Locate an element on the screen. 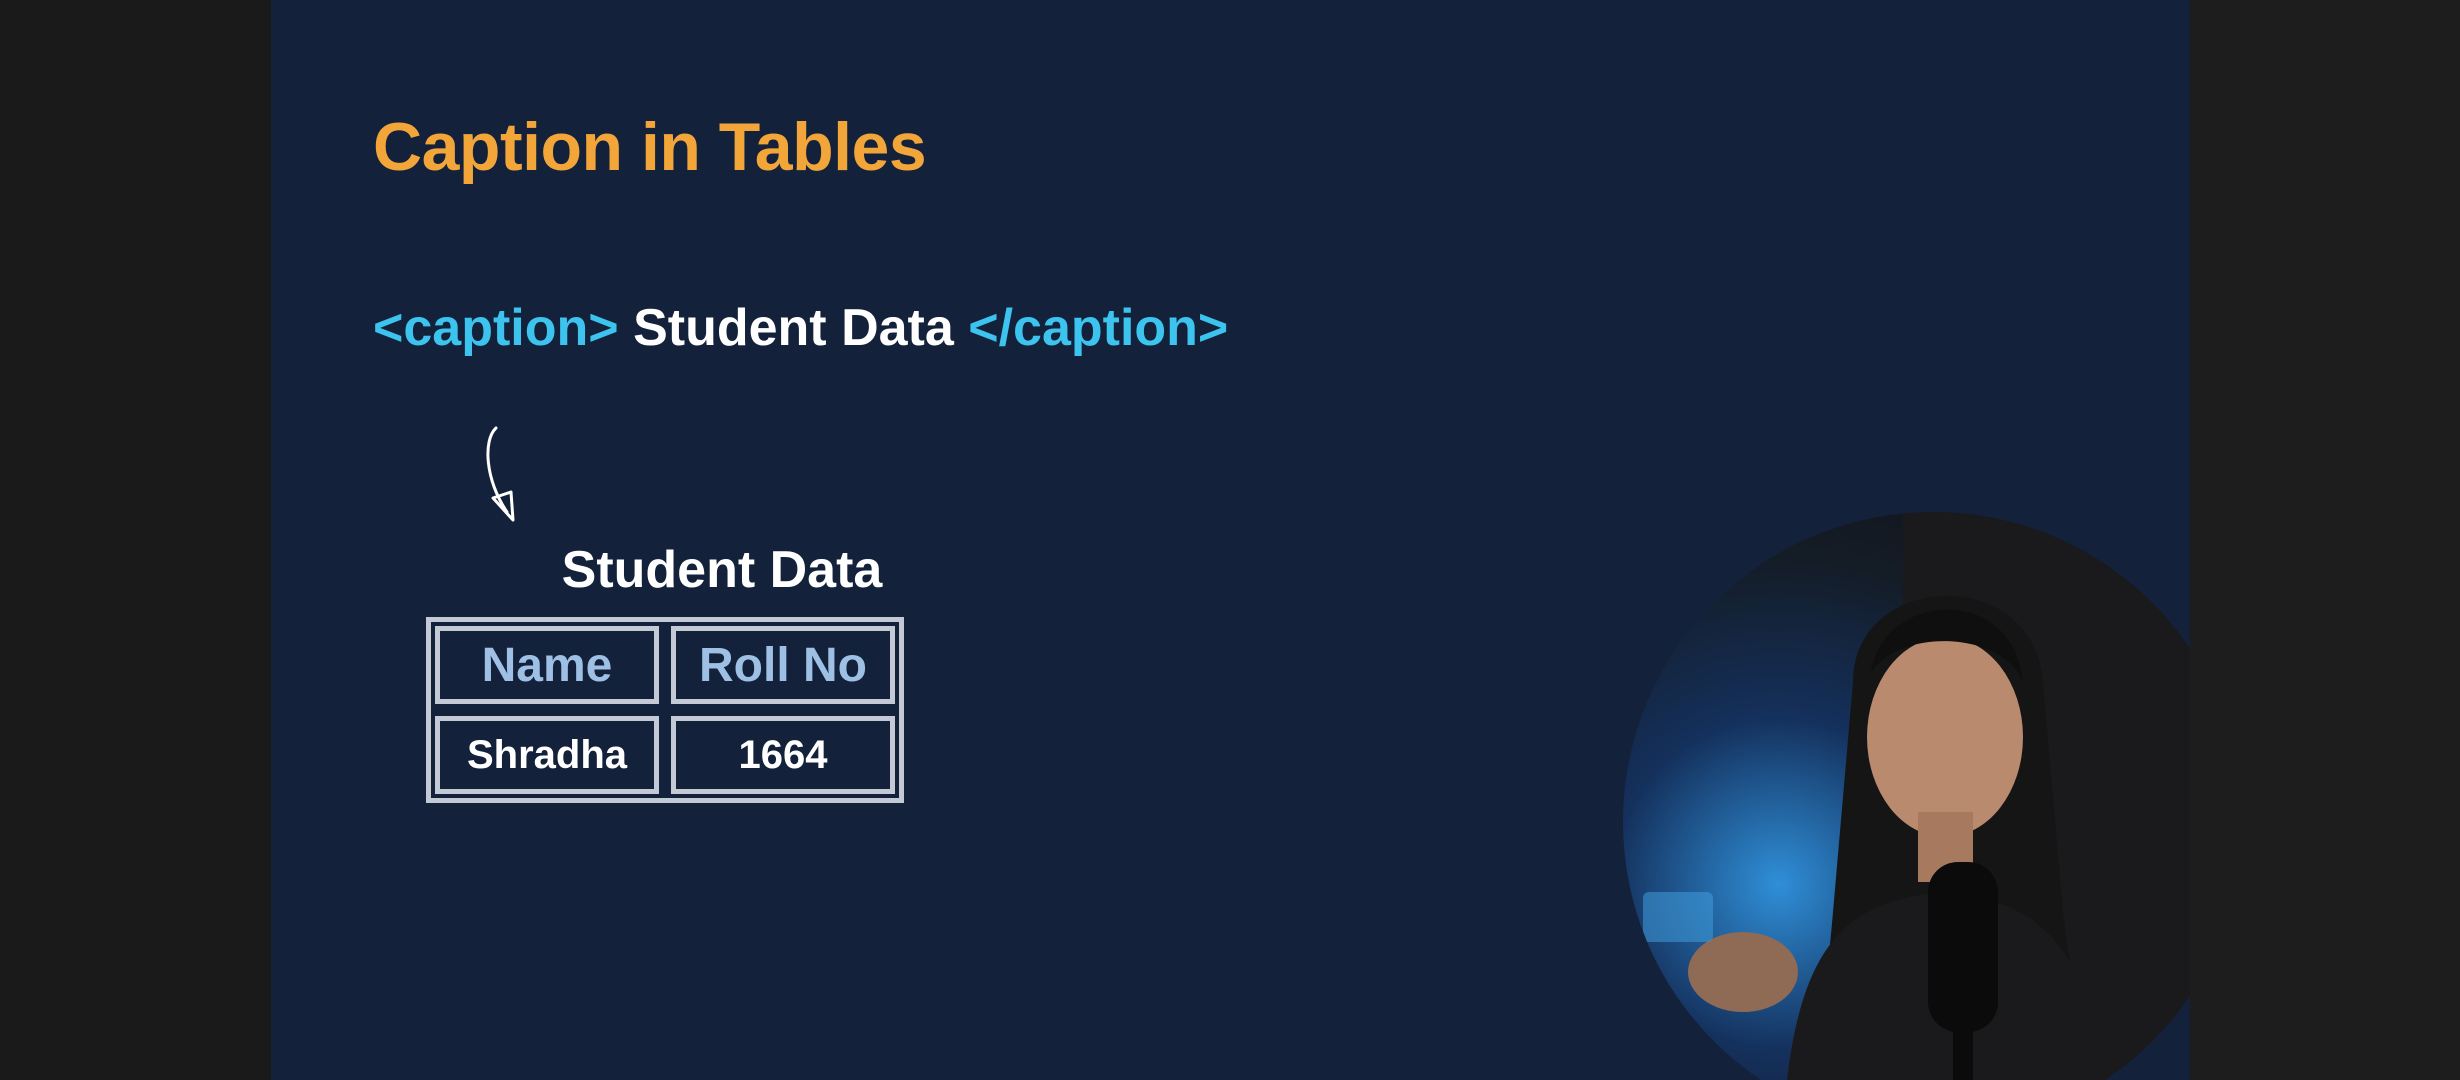 Image resolution: width=2460 pixels, height=1080 pixels. presenter-silhouette is located at coordinates (1916, 796).